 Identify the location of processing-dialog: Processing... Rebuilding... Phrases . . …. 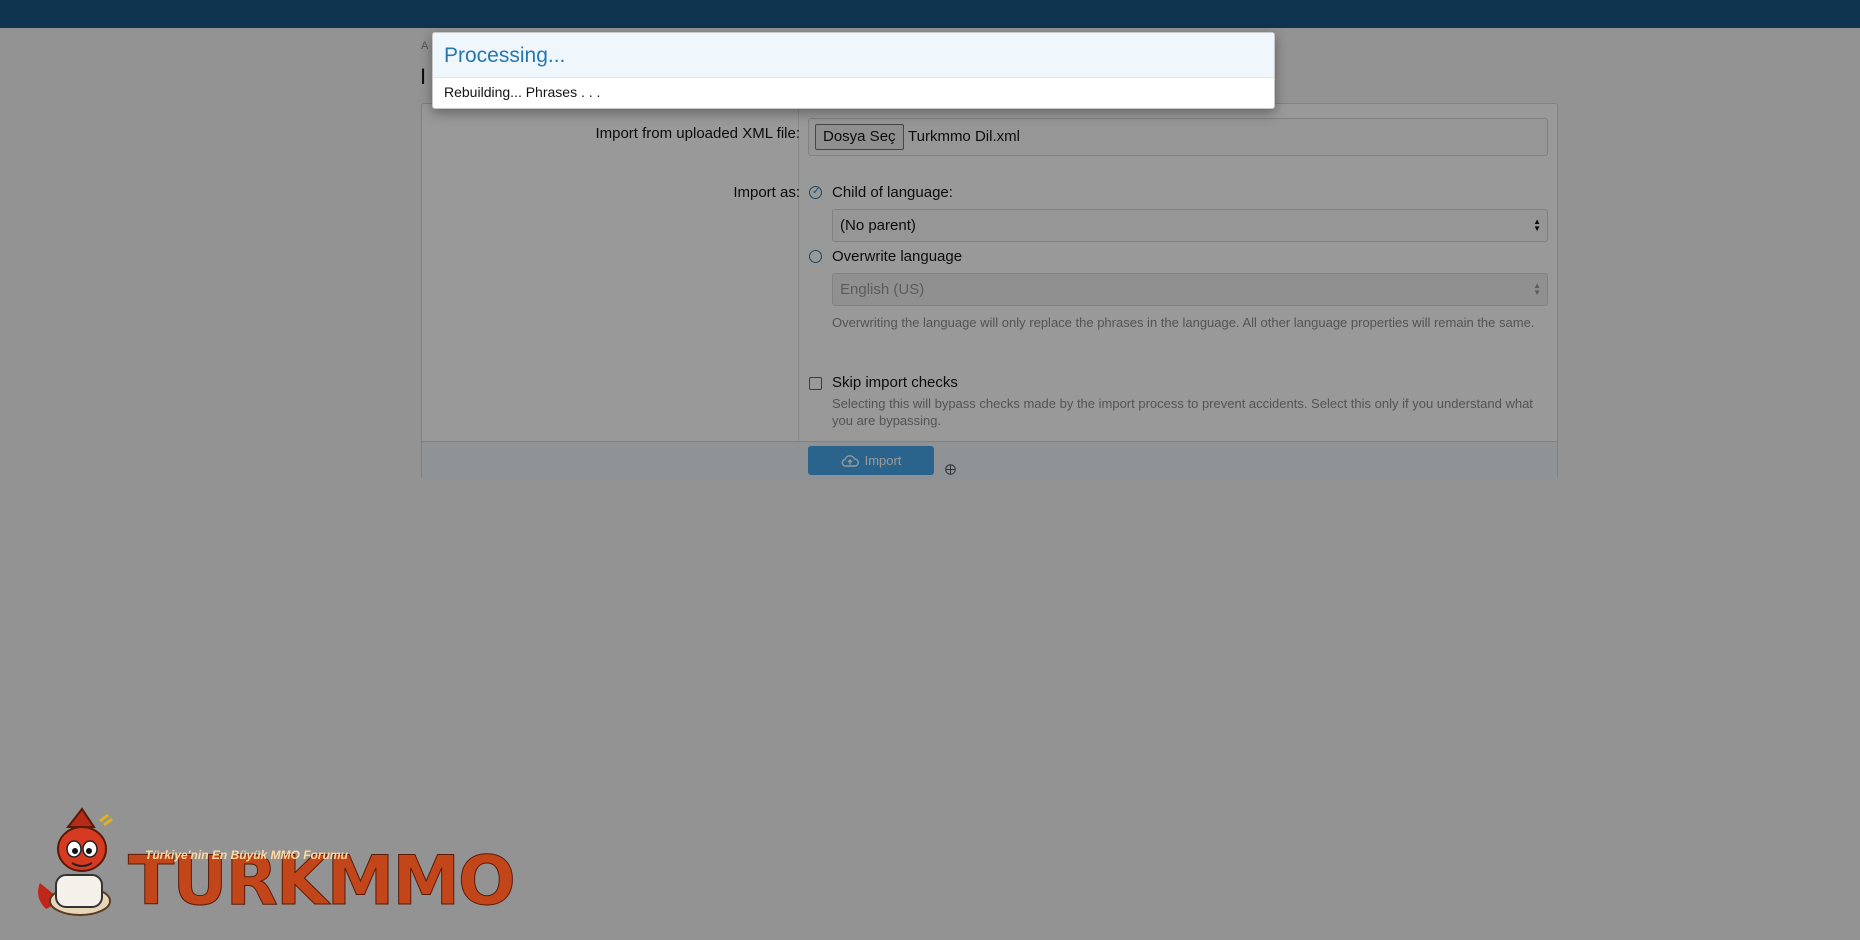
(853, 70).